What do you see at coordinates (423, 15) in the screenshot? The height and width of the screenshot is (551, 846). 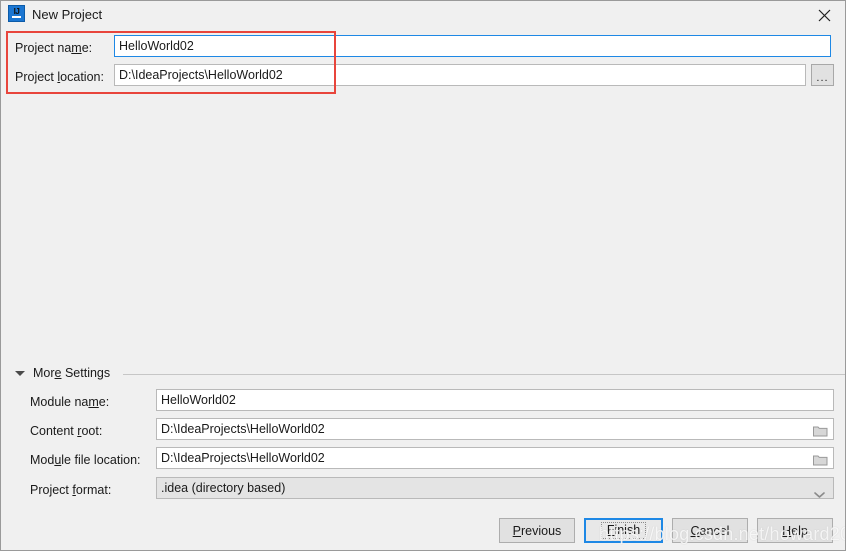 I see `title-bar: IJ New Project` at bounding box center [423, 15].